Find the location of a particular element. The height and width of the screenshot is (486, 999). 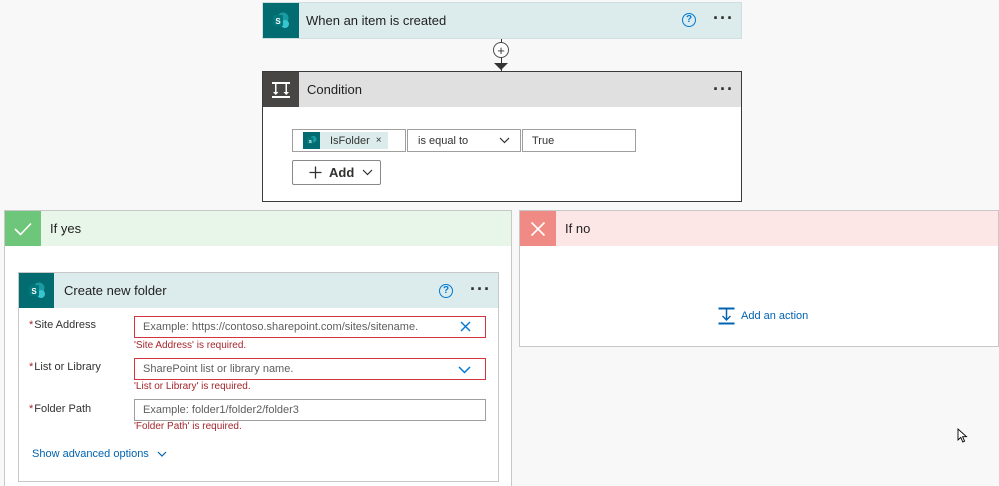

dynamic-token: S IsFolder × is located at coordinates (345, 140).